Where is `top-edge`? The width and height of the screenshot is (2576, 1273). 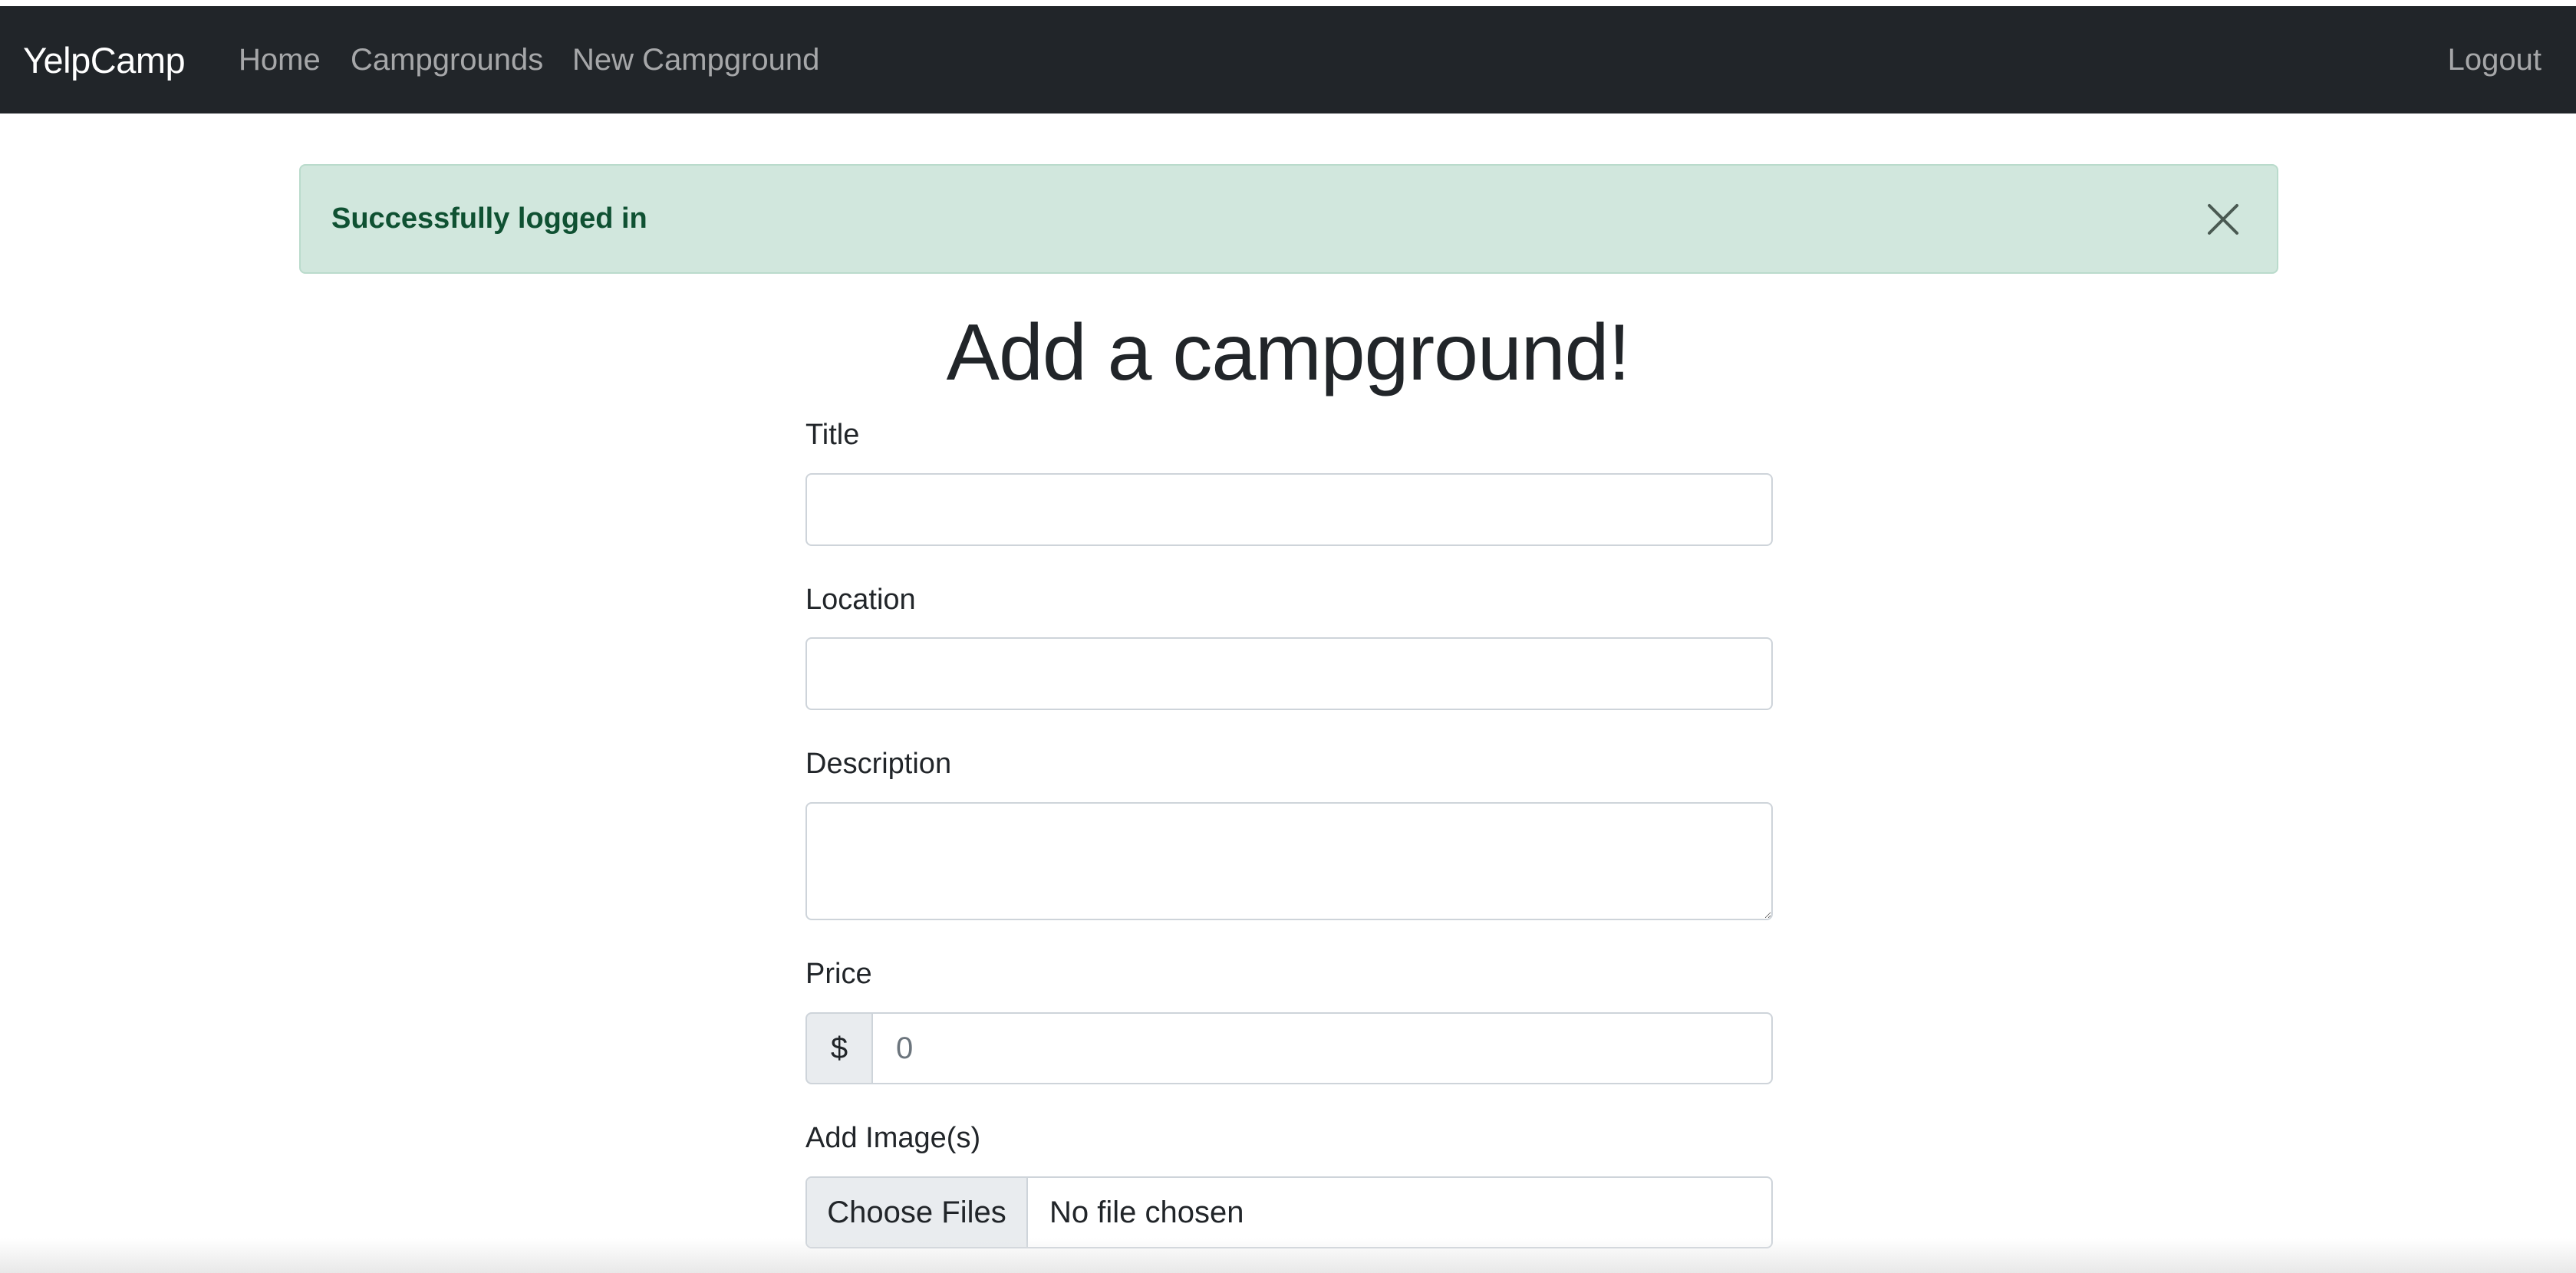 top-edge is located at coordinates (1288, 3).